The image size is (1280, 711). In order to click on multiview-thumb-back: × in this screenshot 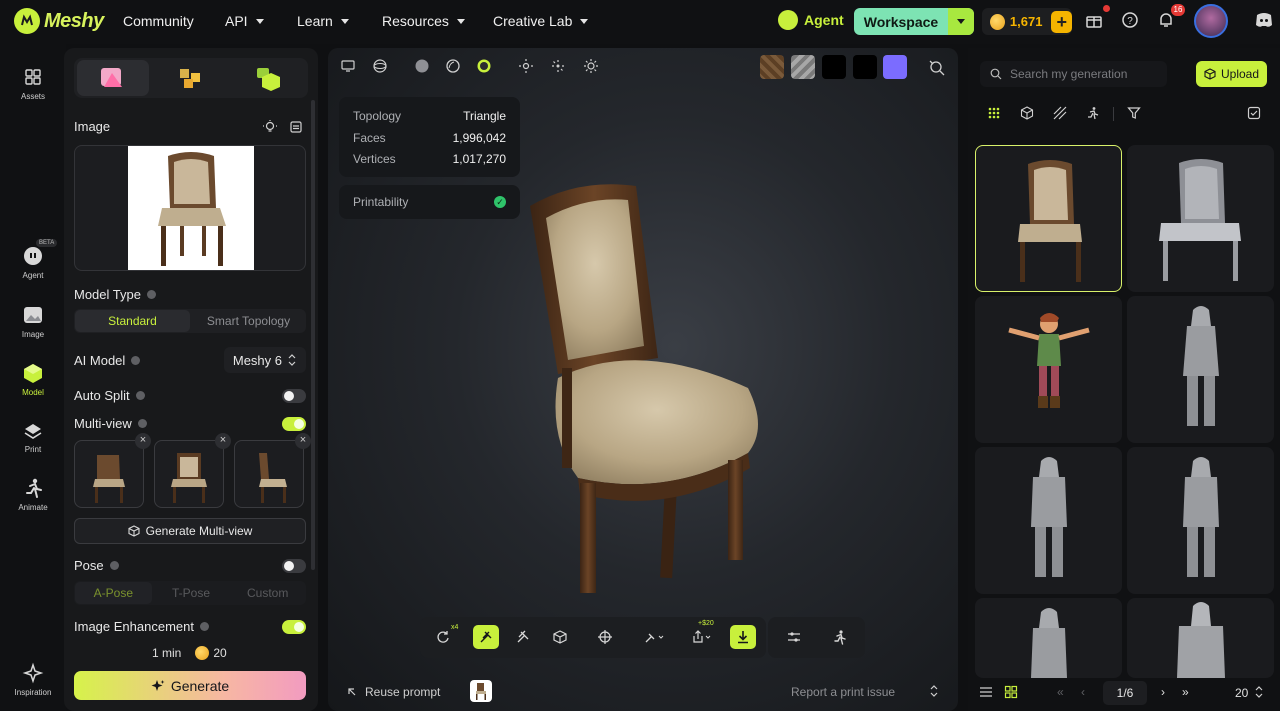, I will do `click(192, 470)`.